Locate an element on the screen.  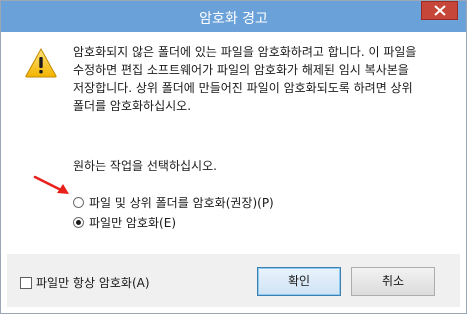
always-encrypt-checkbox-row: 파일만 항상 암호화(A) is located at coordinates (85, 282).